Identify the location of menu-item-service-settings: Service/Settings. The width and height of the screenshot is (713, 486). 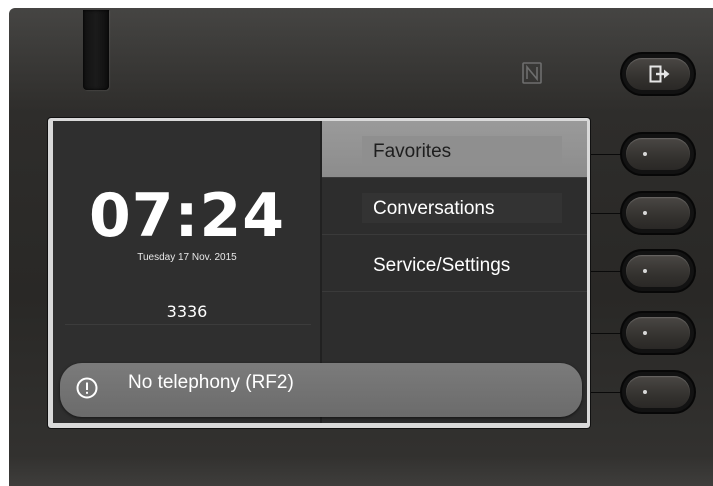
(454, 263).